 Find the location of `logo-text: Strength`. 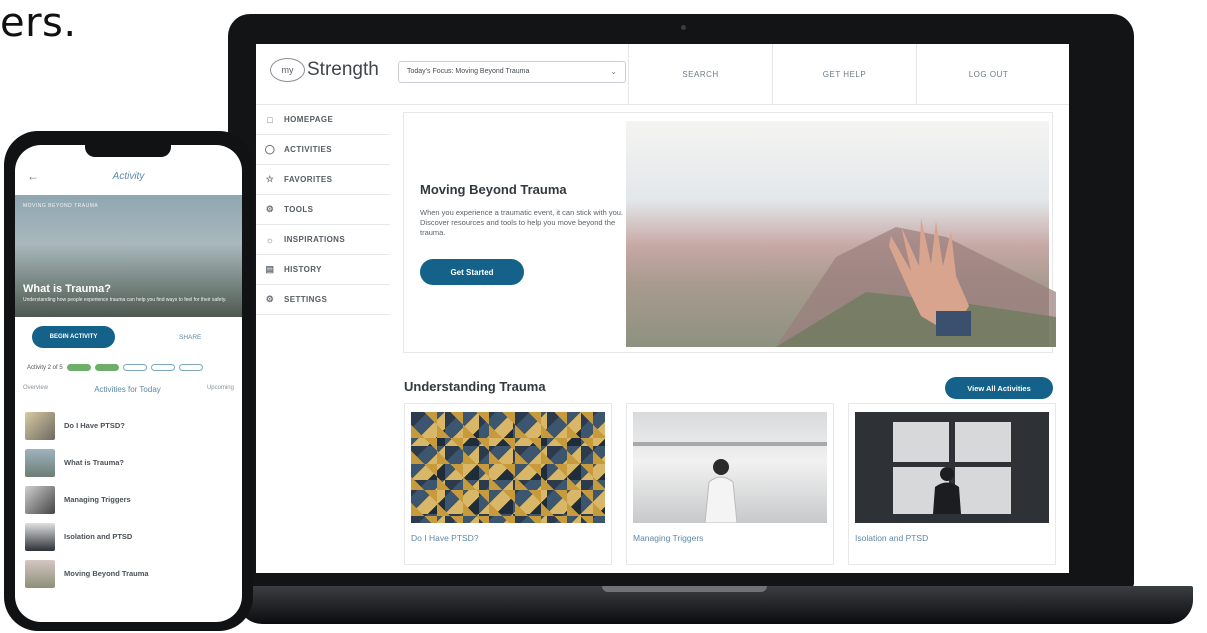

logo-text: Strength is located at coordinates (343, 69).